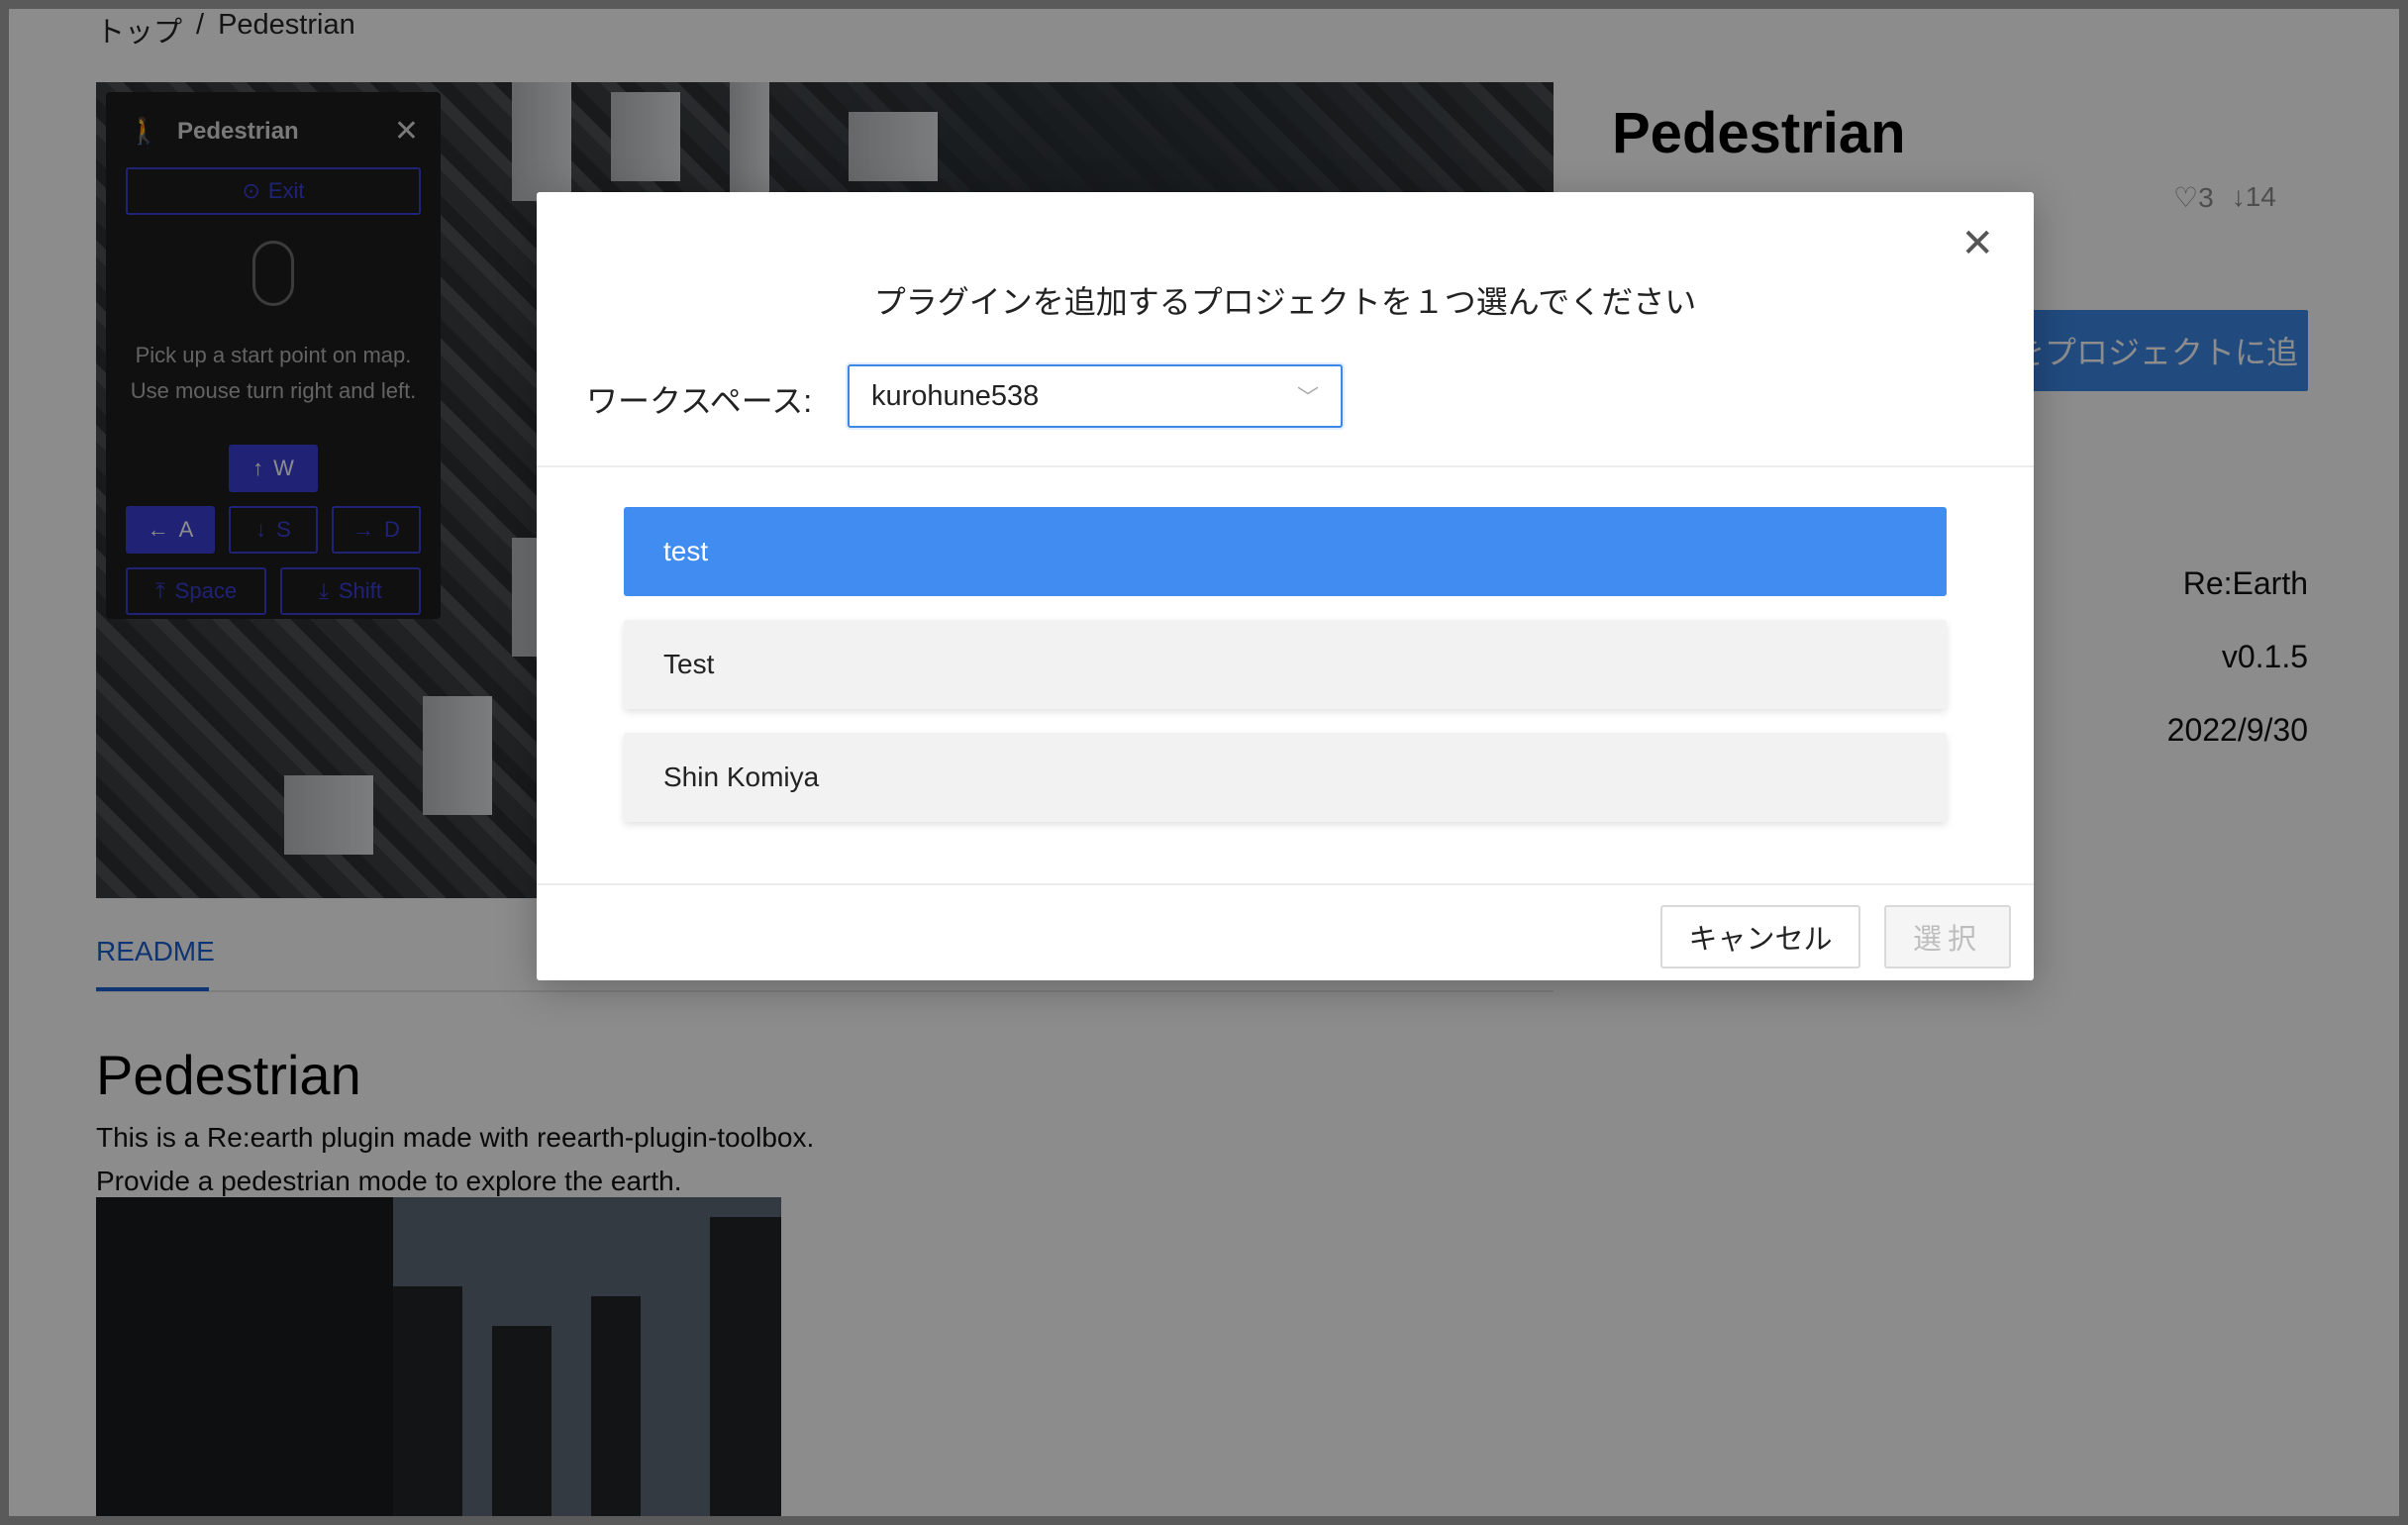 The width and height of the screenshot is (2408, 1525). What do you see at coordinates (955, 396) in the screenshot?
I see `workspace-value: kurohune538` at bounding box center [955, 396].